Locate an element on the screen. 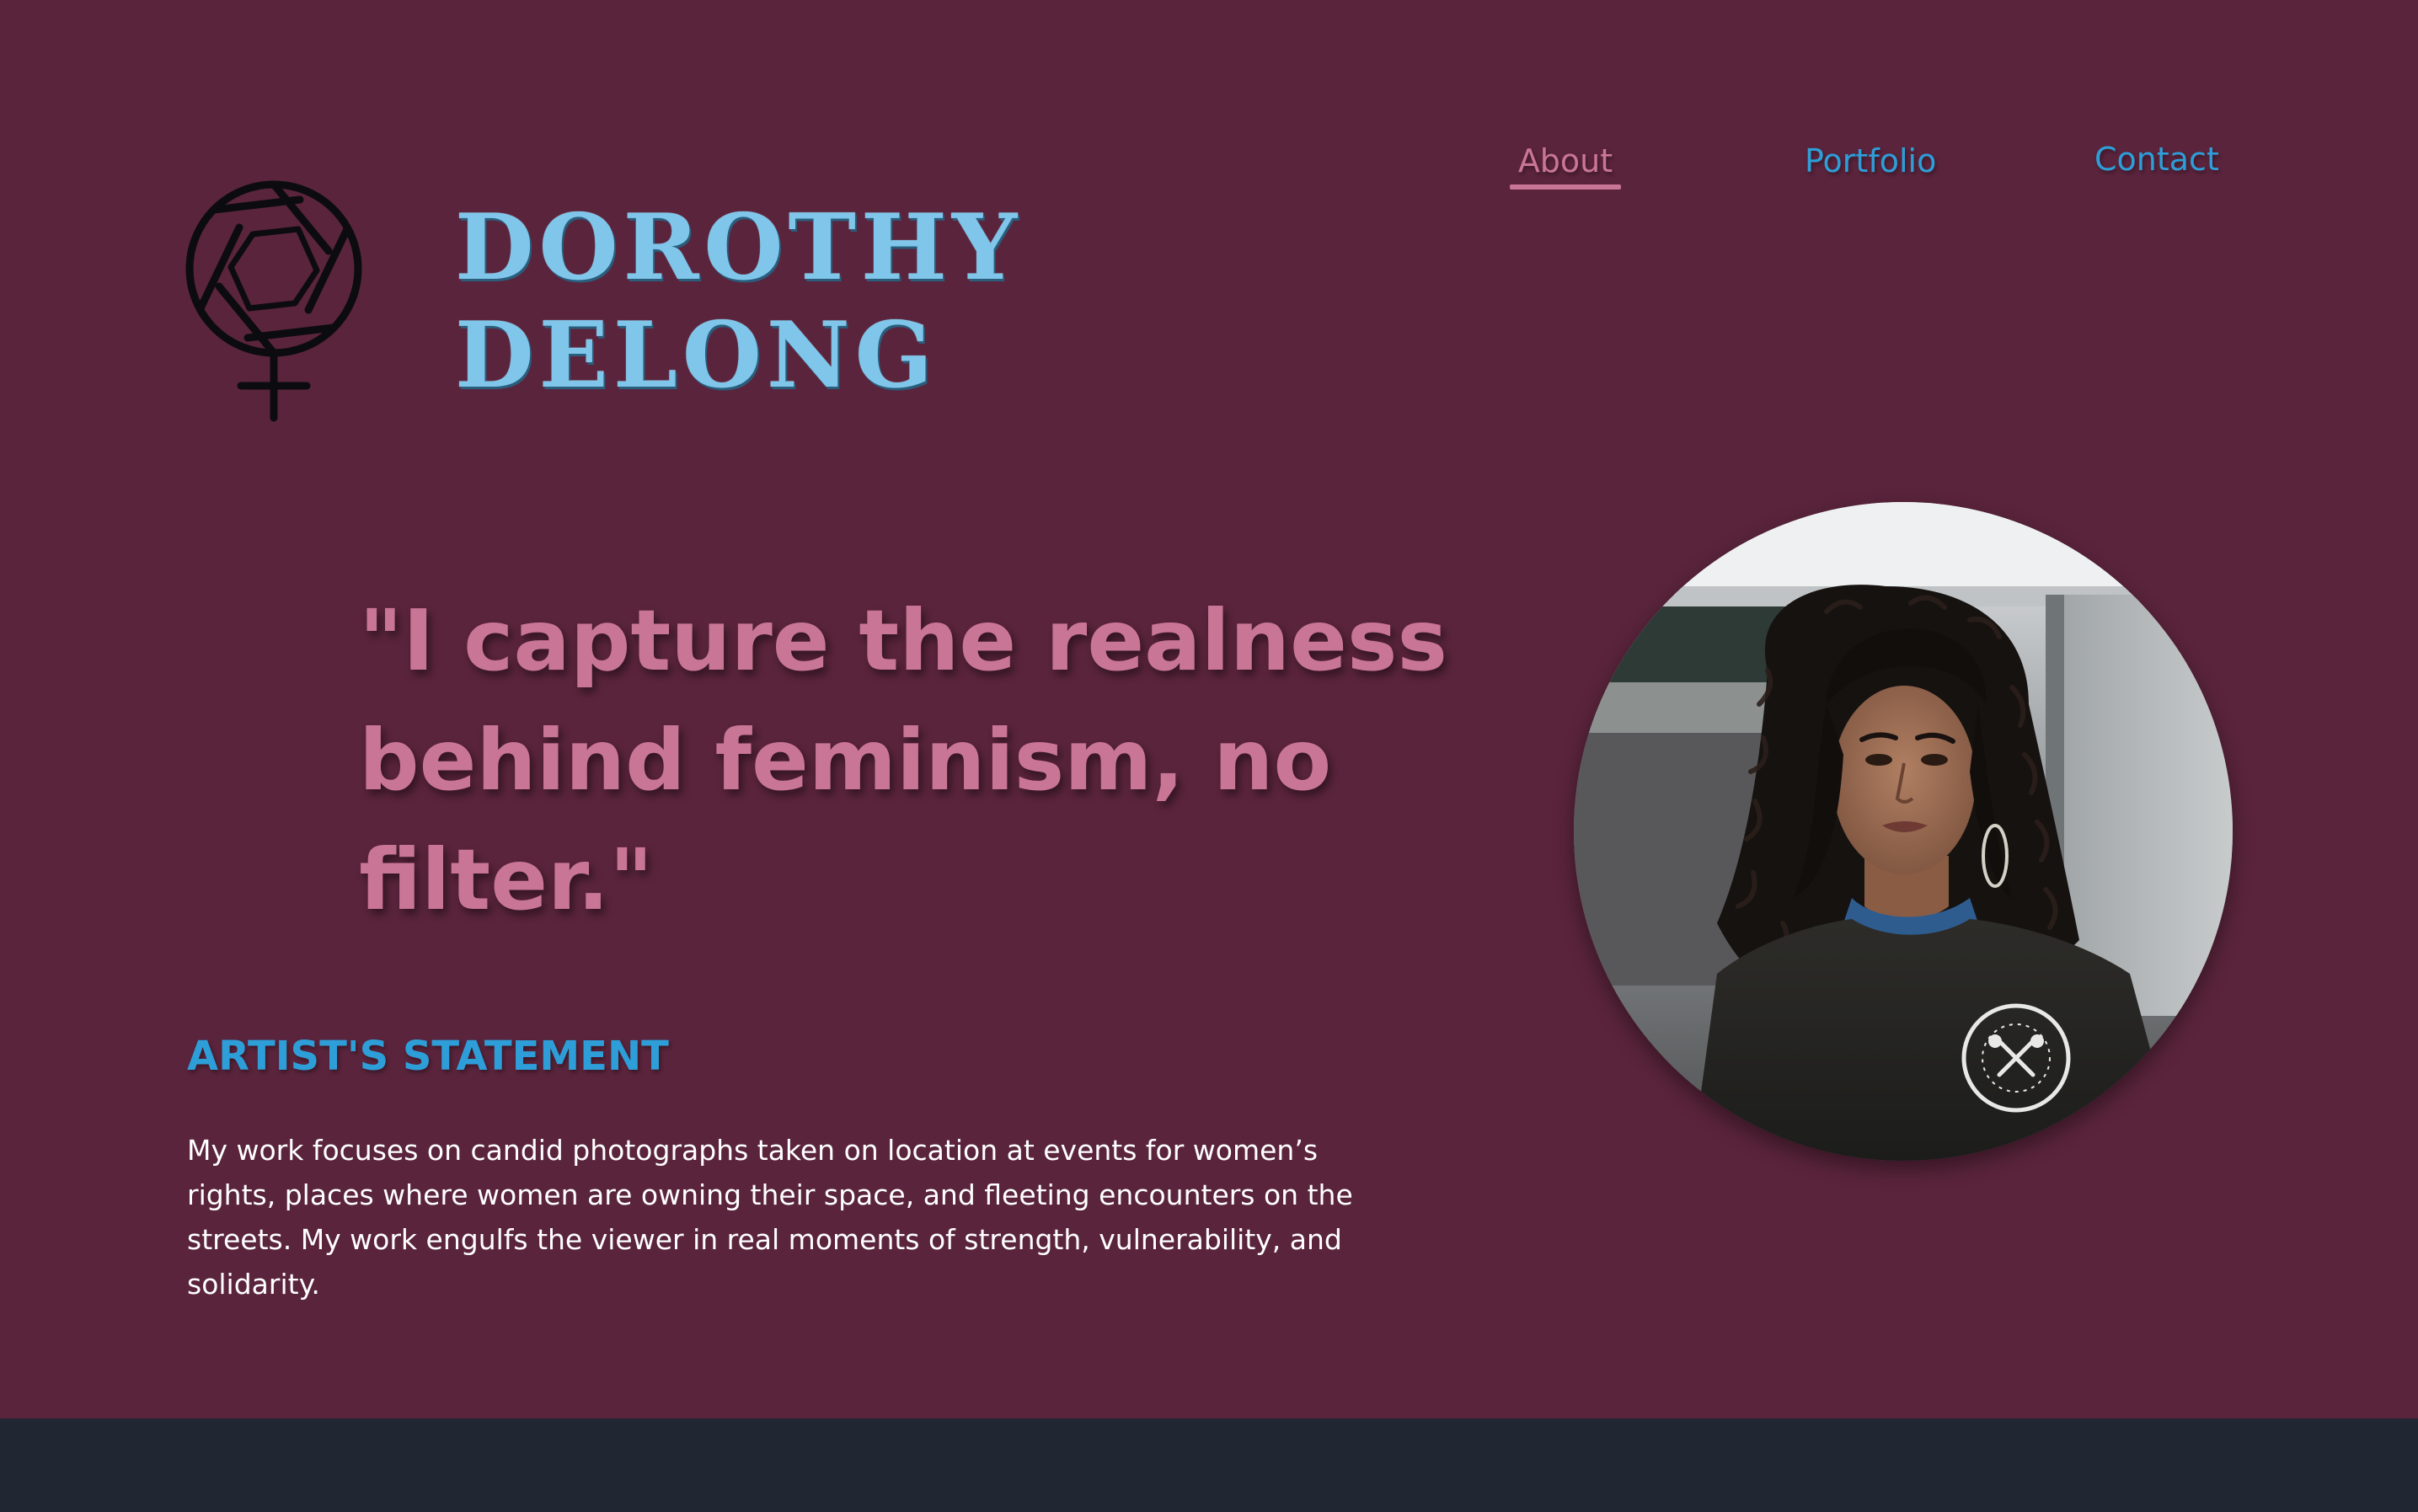 This screenshot has height=1512, width=2418. portrait-photo is located at coordinates (1904, 831).